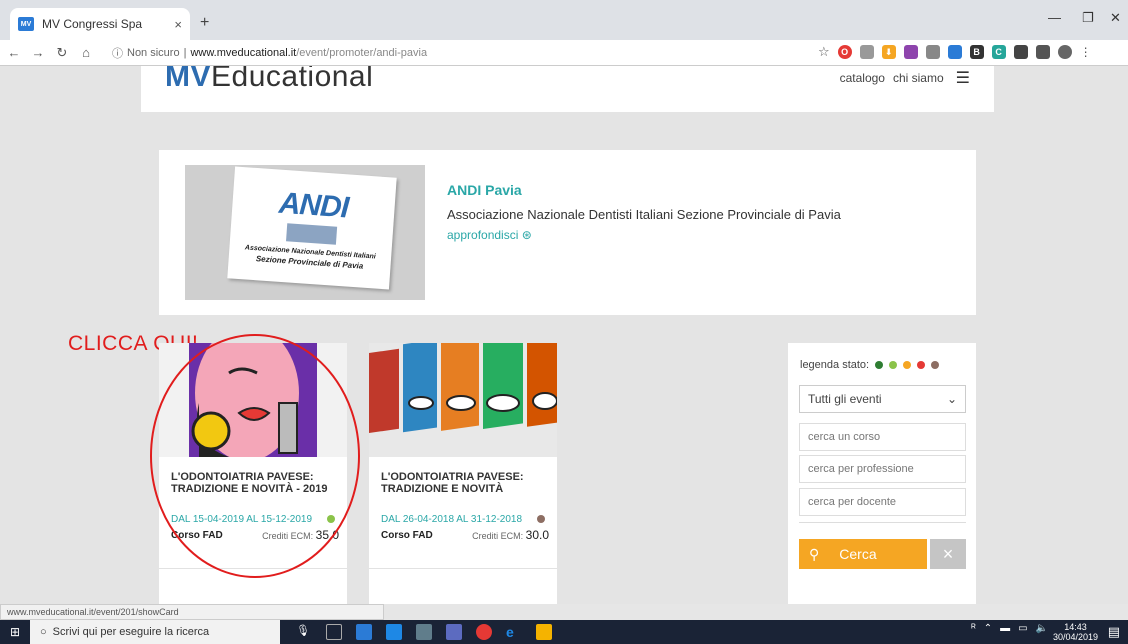 The height and width of the screenshot is (644, 1128). What do you see at coordinates (544, 632) in the screenshot?
I see `file-explorer-icon` at bounding box center [544, 632].